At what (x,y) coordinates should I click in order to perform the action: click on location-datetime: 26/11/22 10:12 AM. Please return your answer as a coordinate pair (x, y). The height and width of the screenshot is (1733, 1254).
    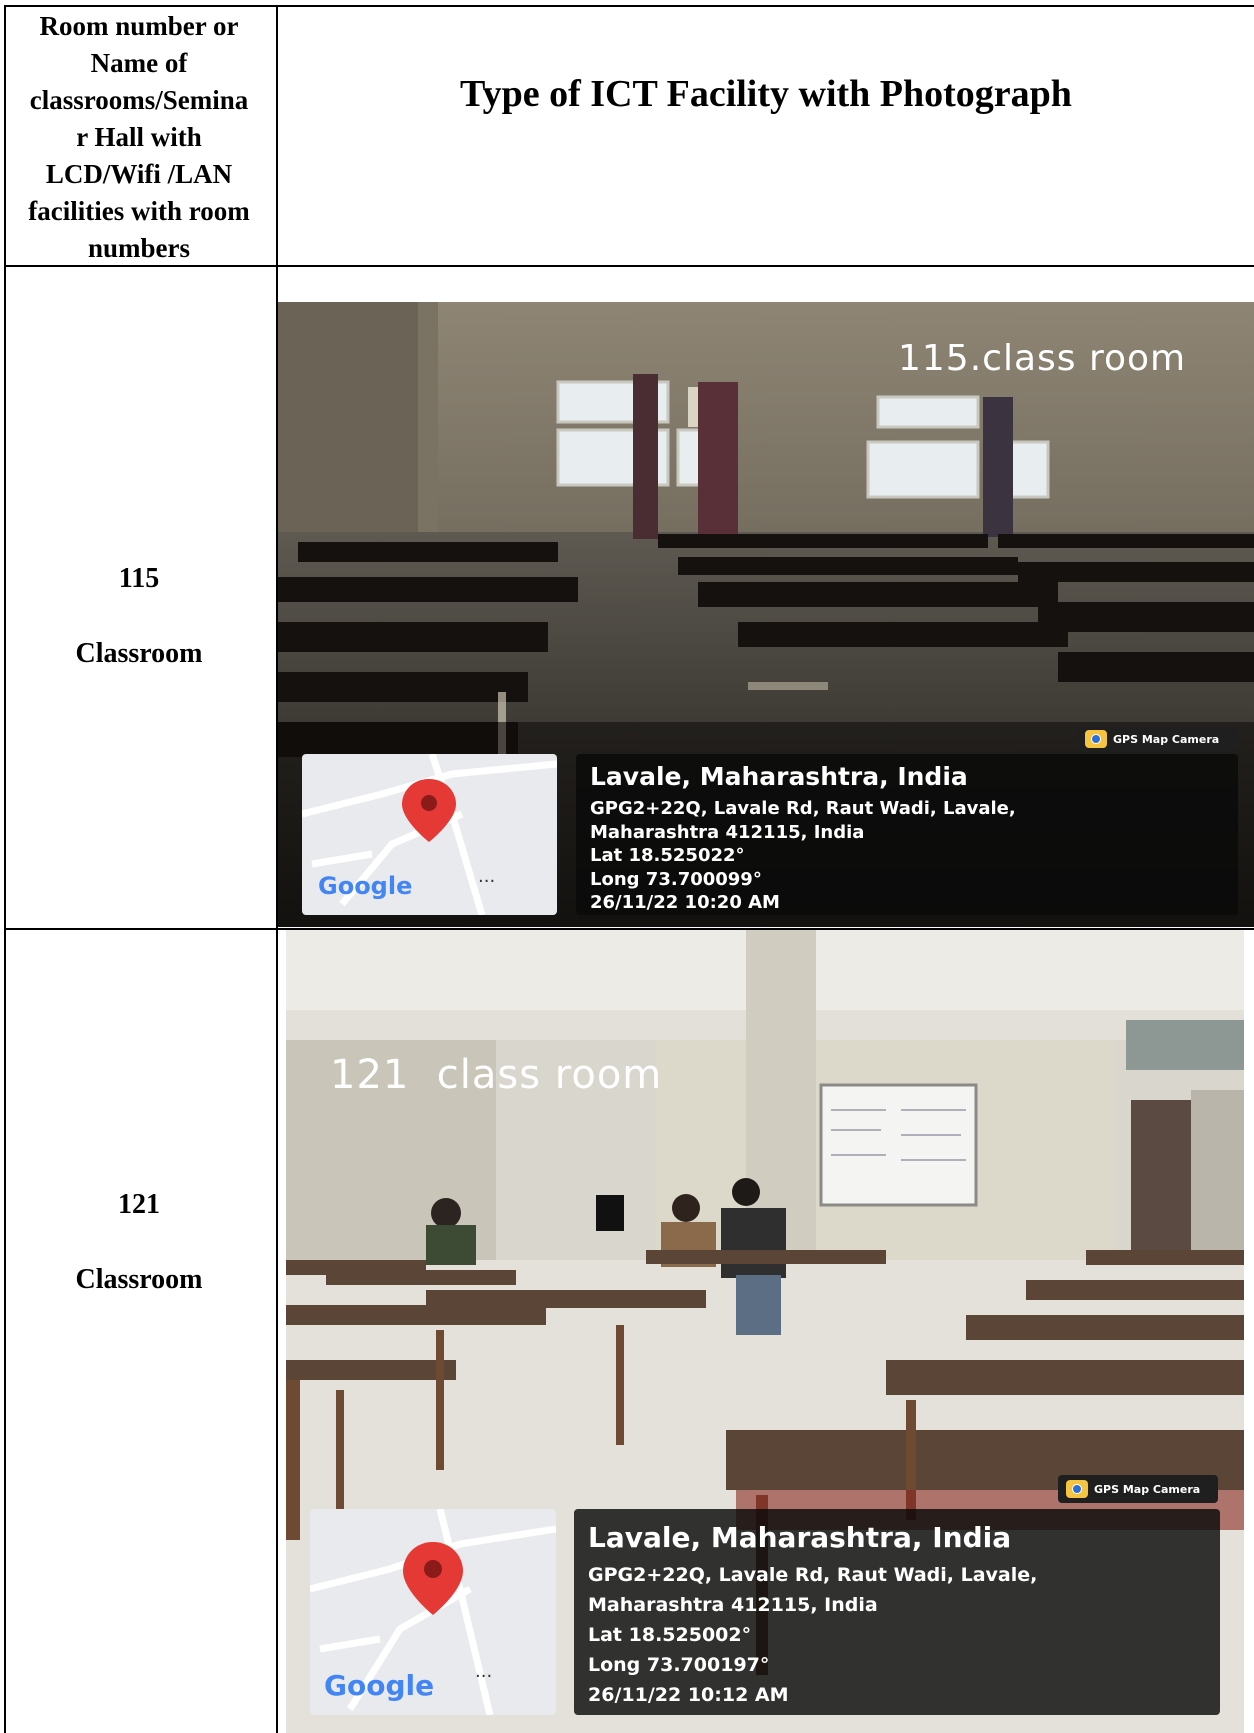
    Looking at the image, I should click on (688, 1695).